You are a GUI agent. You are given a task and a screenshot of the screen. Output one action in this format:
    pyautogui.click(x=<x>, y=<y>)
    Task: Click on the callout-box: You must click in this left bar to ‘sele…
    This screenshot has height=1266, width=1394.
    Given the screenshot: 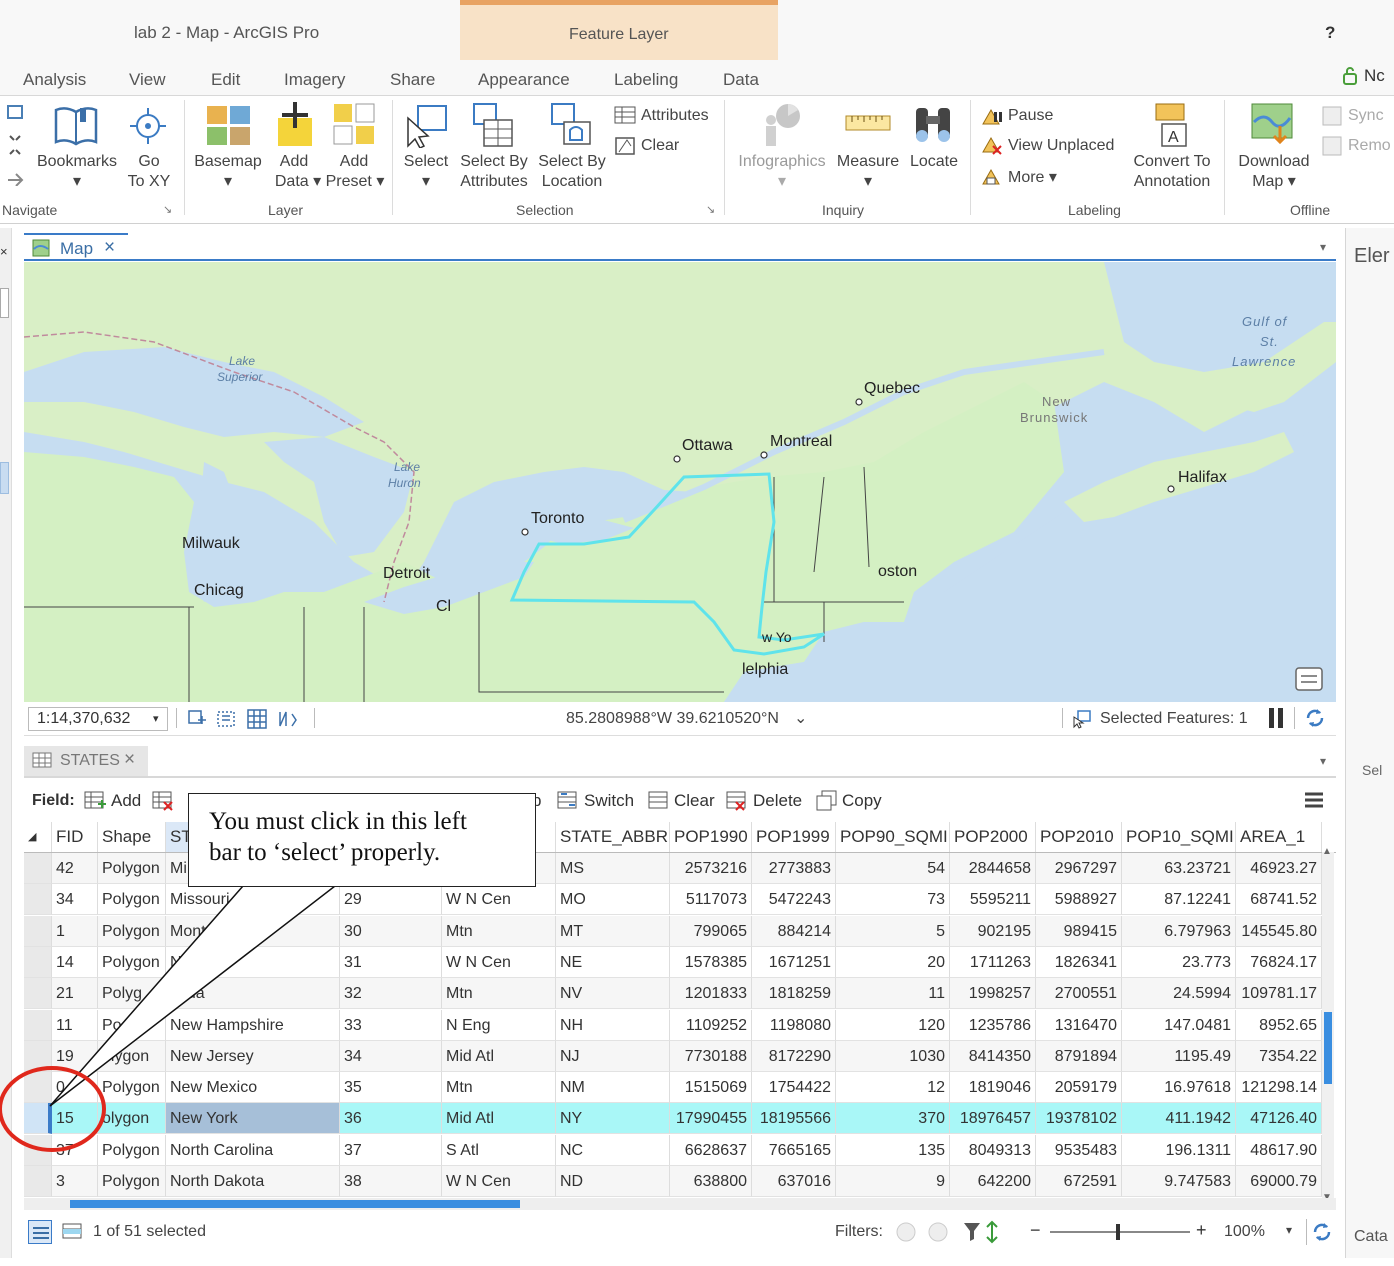 What is the action you would take?
    pyautogui.click(x=362, y=840)
    